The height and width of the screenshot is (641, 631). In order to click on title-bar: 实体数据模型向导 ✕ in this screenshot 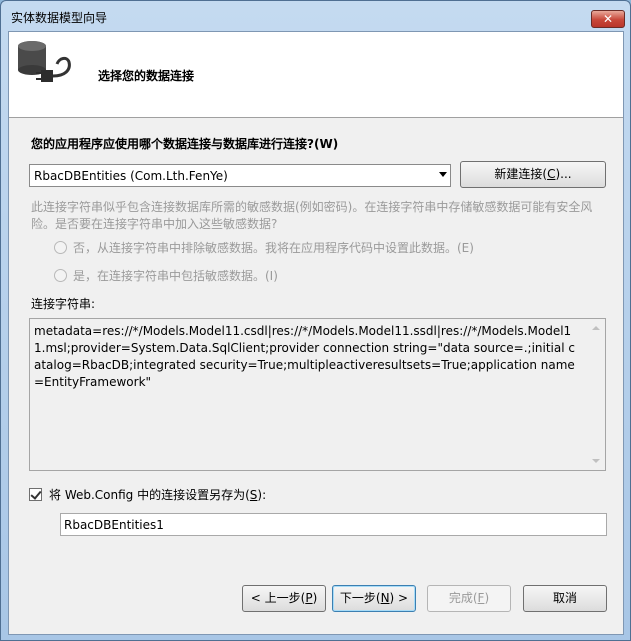, I will do `click(315, 16)`.